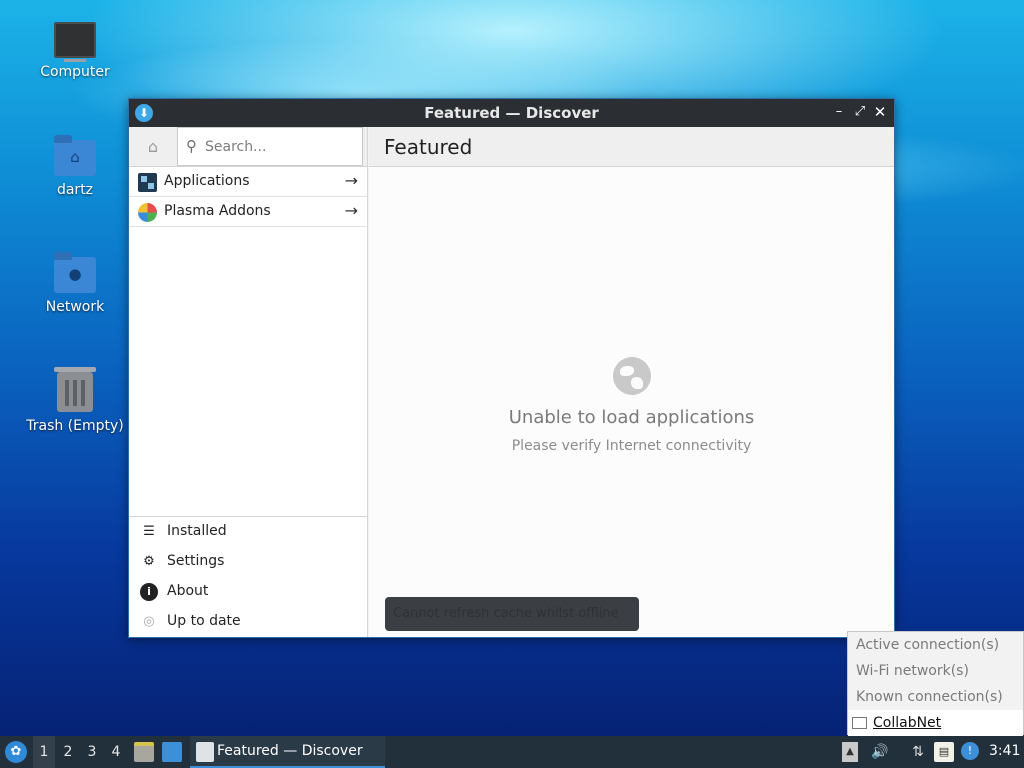 This screenshot has height=768, width=1024. What do you see at coordinates (850, 752) in the screenshot?
I see `removable-media-icon: ▲` at bounding box center [850, 752].